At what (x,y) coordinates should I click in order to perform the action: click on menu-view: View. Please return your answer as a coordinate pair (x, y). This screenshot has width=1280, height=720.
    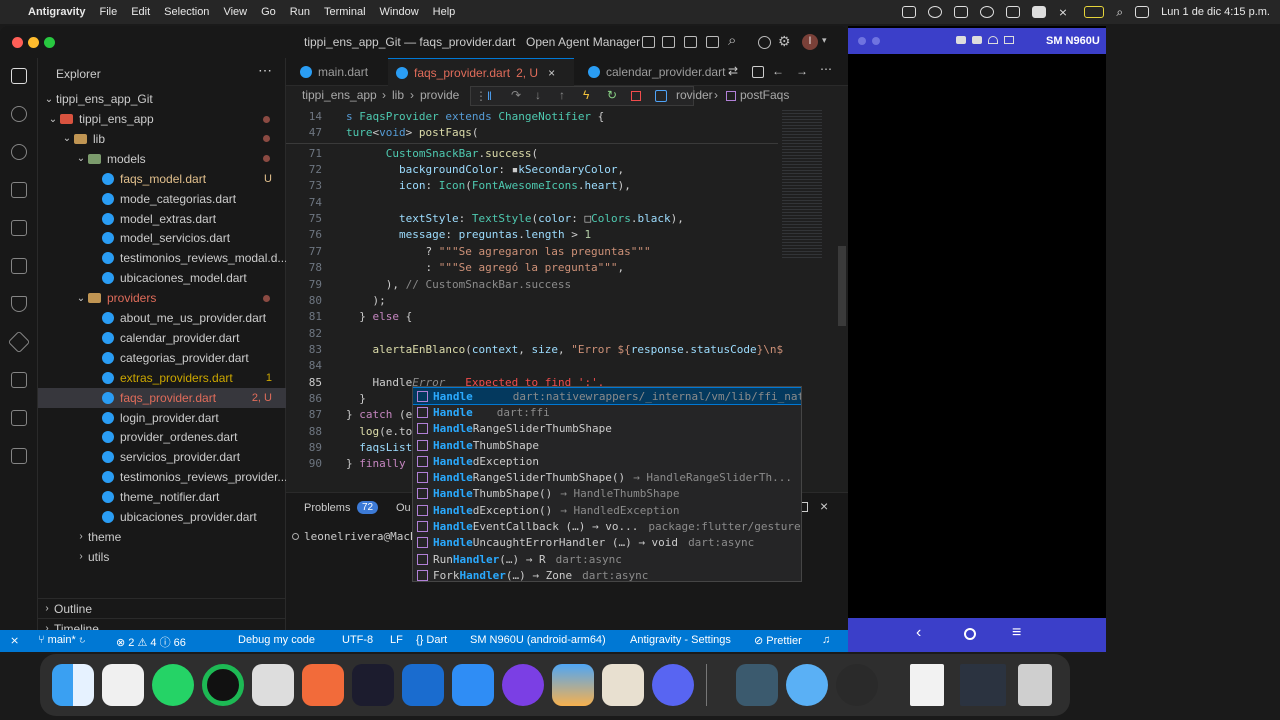
    Looking at the image, I should click on (235, 12).